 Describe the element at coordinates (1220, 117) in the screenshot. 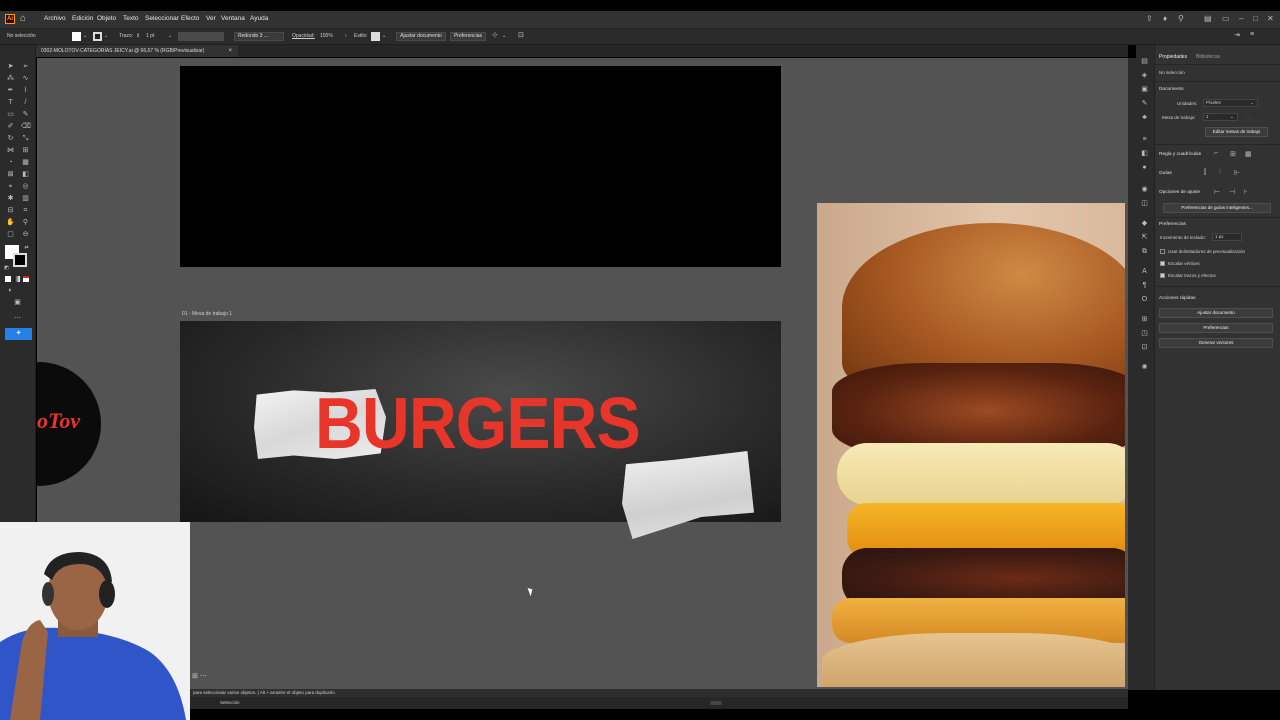

I see `artboard-select: 1 ⌄` at that location.